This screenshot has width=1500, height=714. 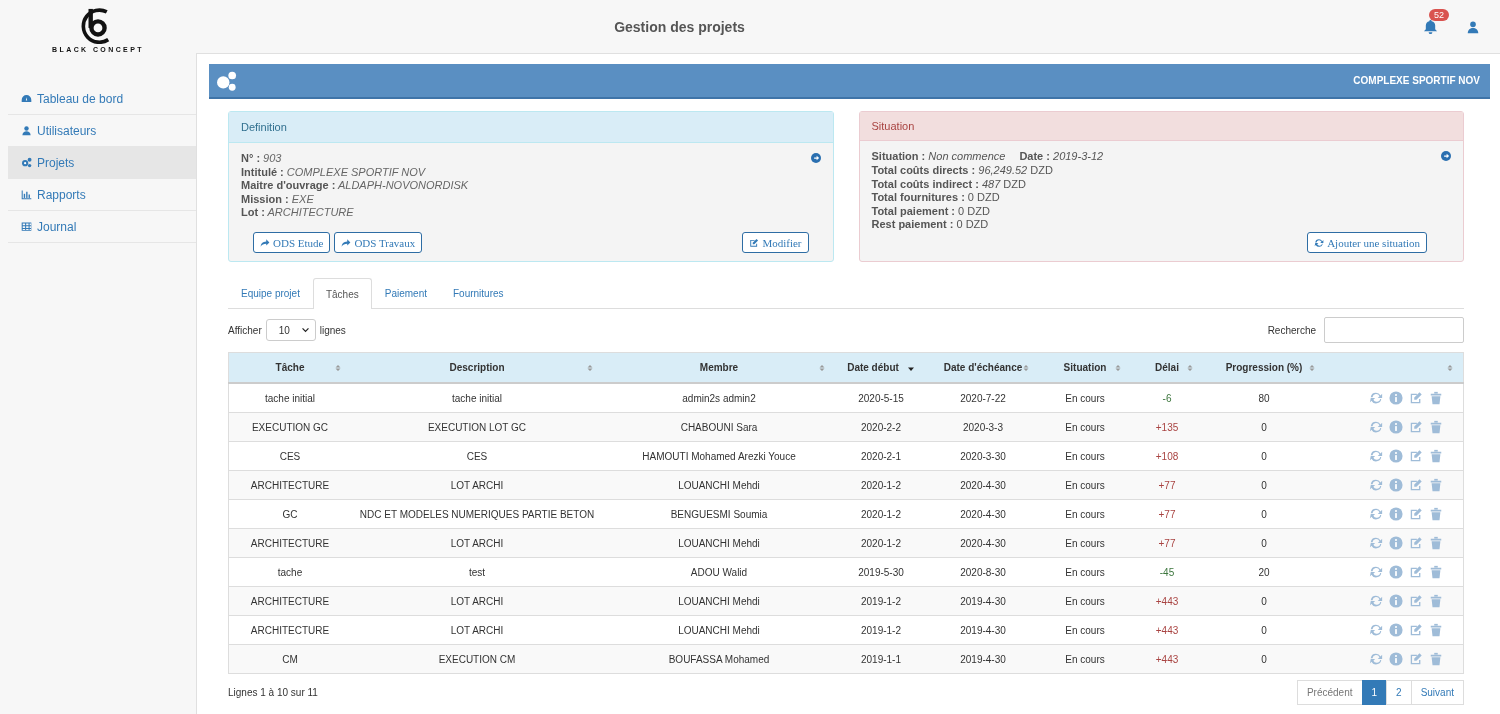 I want to click on share-arrow-icon, so click(x=346, y=242).